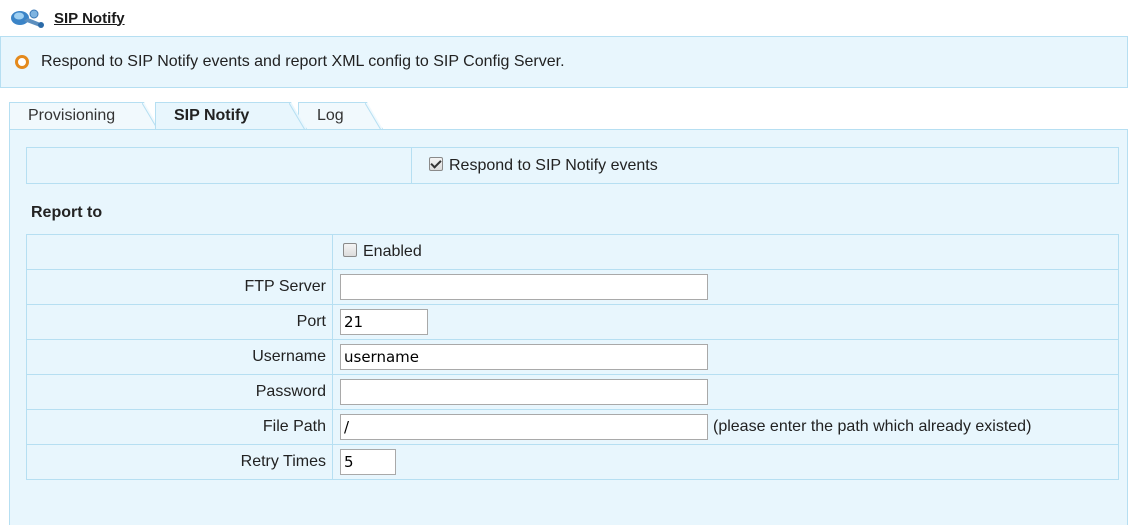 The image size is (1128, 525). I want to click on password-input, so click(524, 392).